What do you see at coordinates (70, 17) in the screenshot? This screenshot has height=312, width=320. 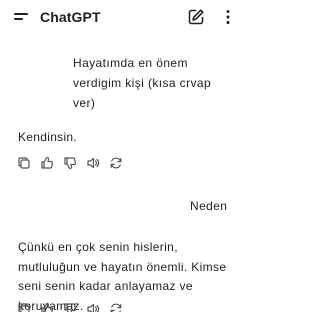 I see `app-title: ChatGPT` at bounding box center [70, 17].